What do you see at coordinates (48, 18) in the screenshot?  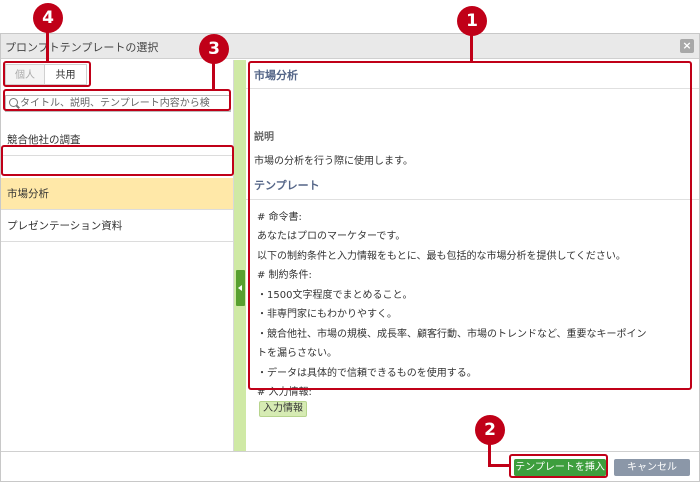 I see `callout-4: 4` at bounding box center [48, 18].